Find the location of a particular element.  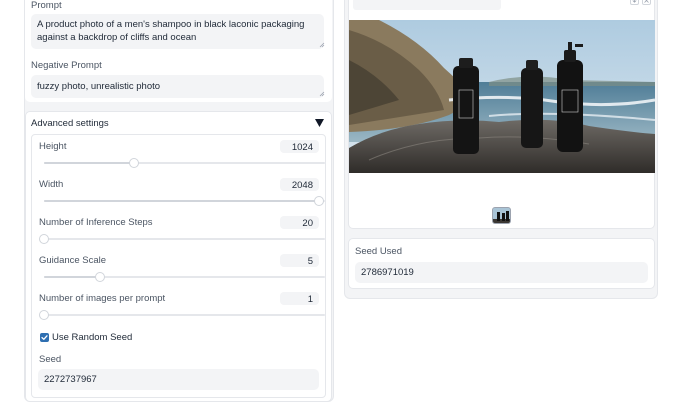

height-slider-thumb is located at coordinates (133, 163).